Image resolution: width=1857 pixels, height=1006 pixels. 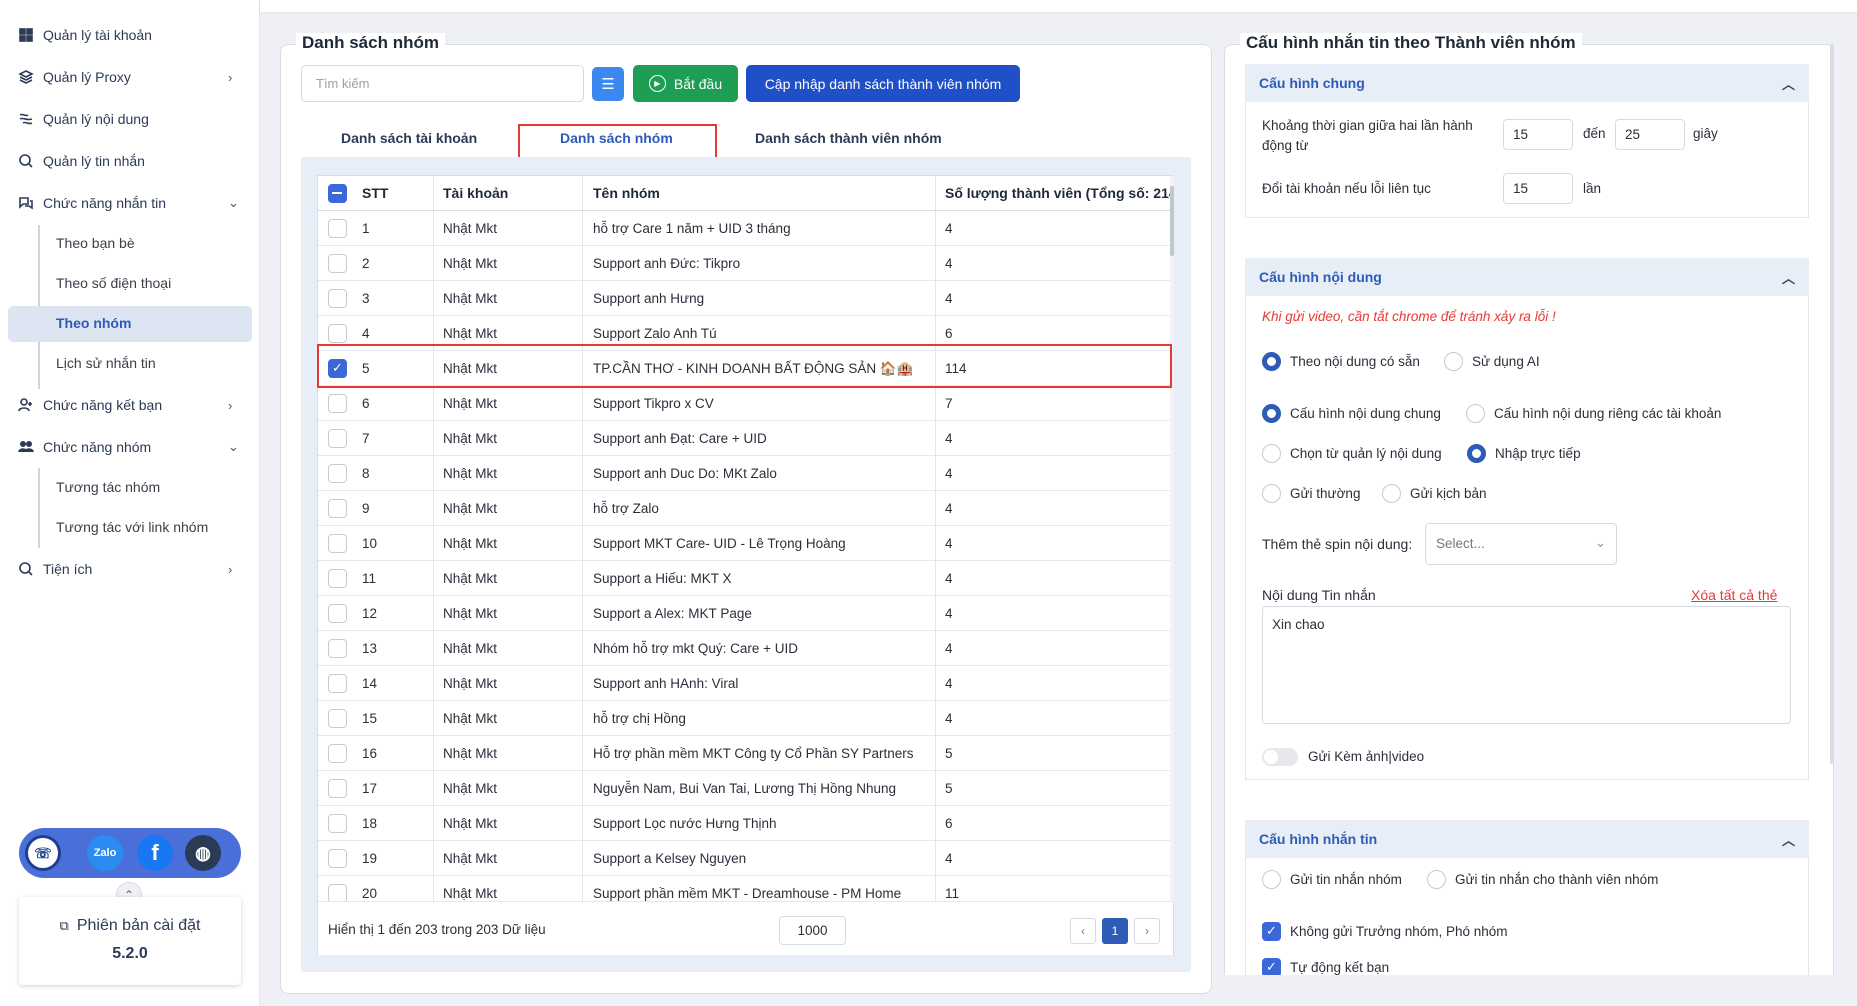 What do you see at coordinates (103, 405) in the screenshot?
I see `nav-label: Chức năng kết bạn` at bounding box center [103, 405].